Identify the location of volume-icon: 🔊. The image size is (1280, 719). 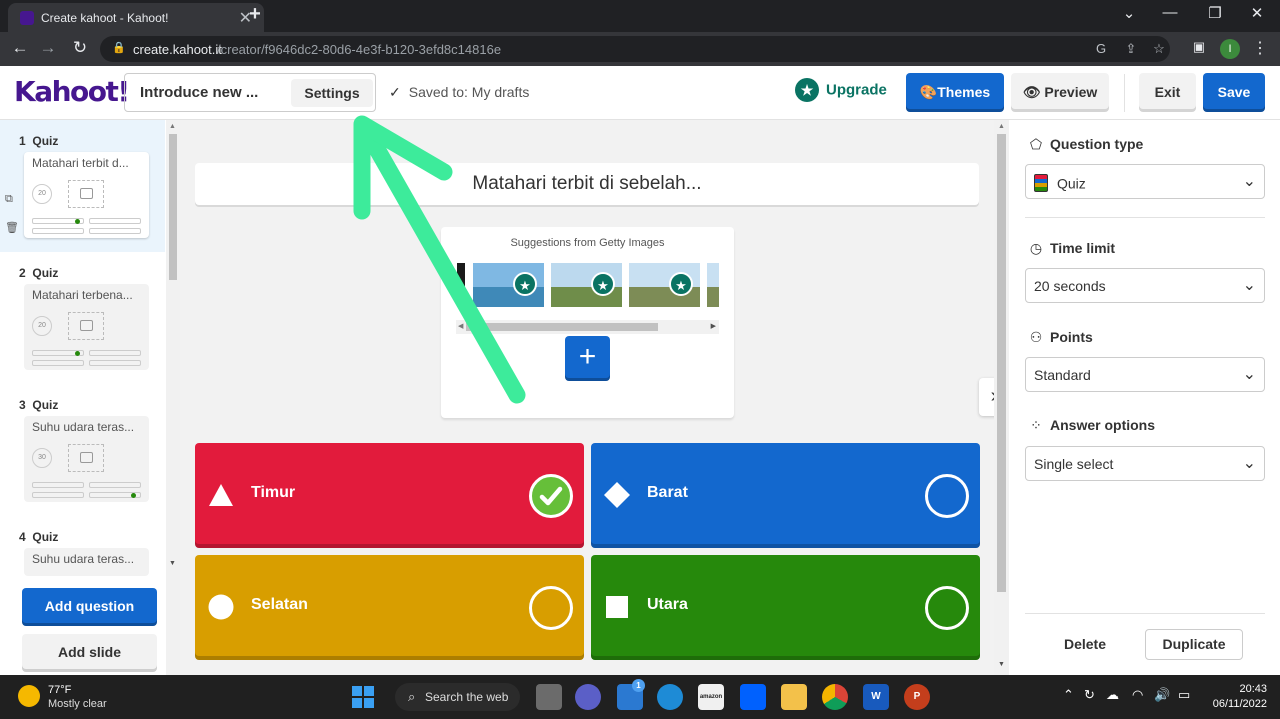
(1162, 695).